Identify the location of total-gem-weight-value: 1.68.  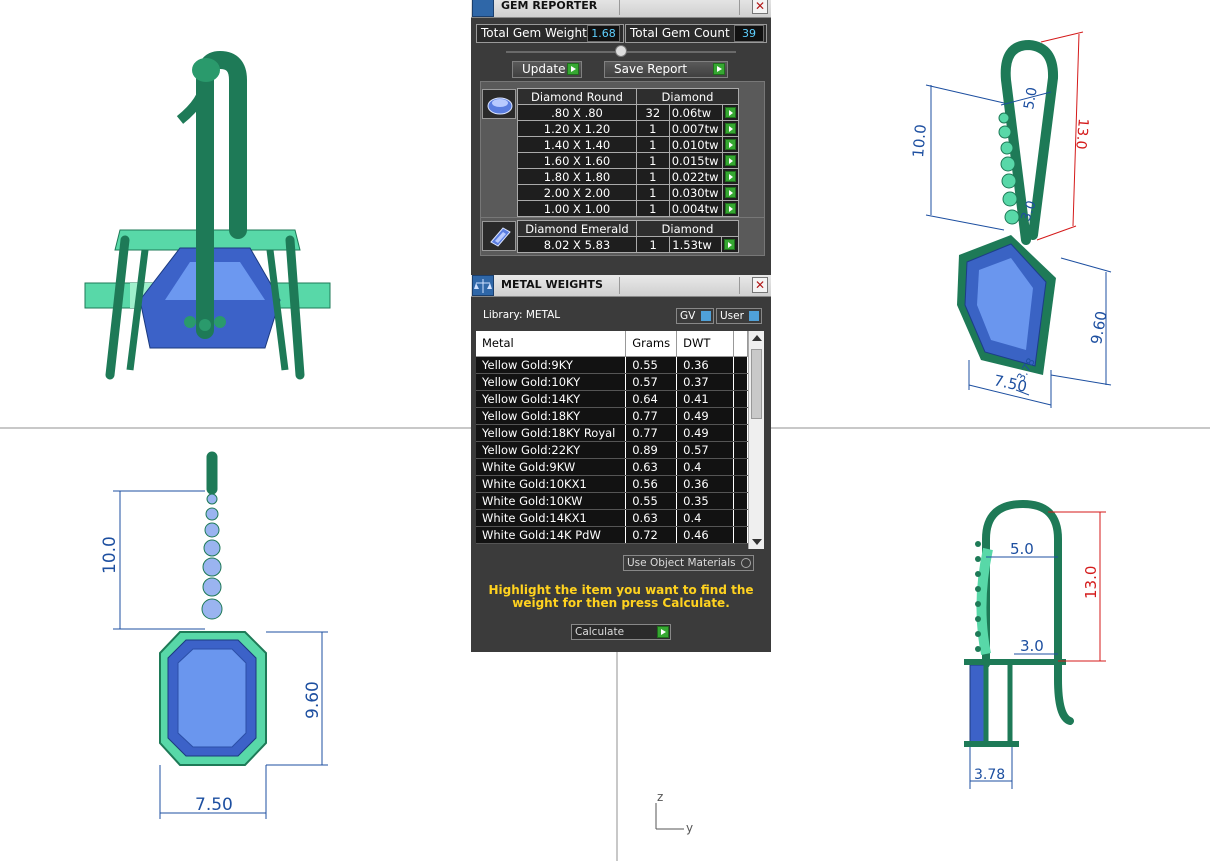
(603, 33).